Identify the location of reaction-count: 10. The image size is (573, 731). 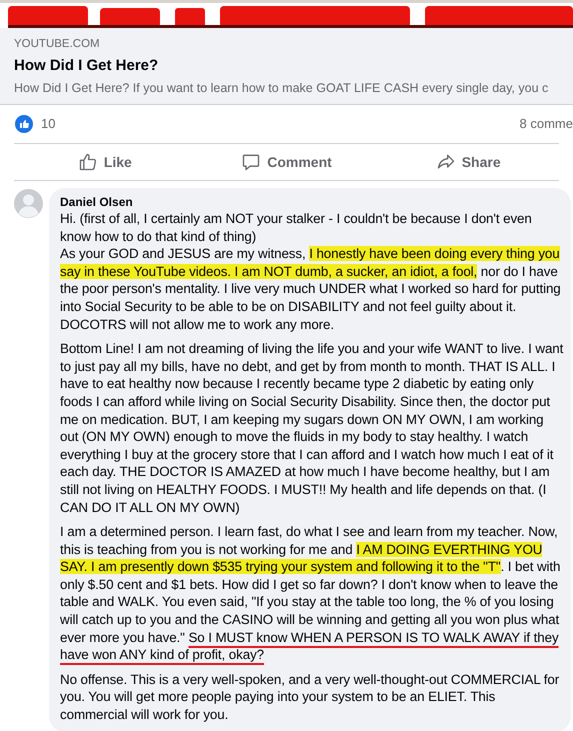
(48, 124).